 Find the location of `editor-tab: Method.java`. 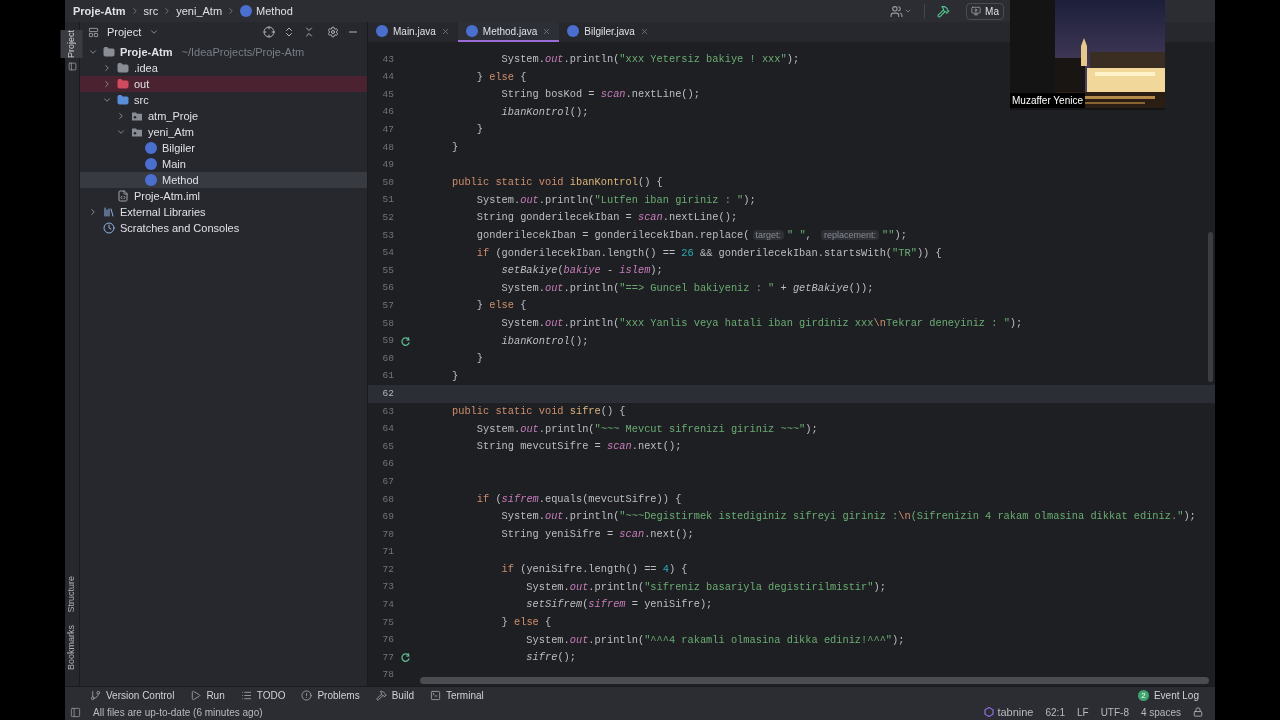

editor-tab: Method.java is located at coordinates (508, 32).